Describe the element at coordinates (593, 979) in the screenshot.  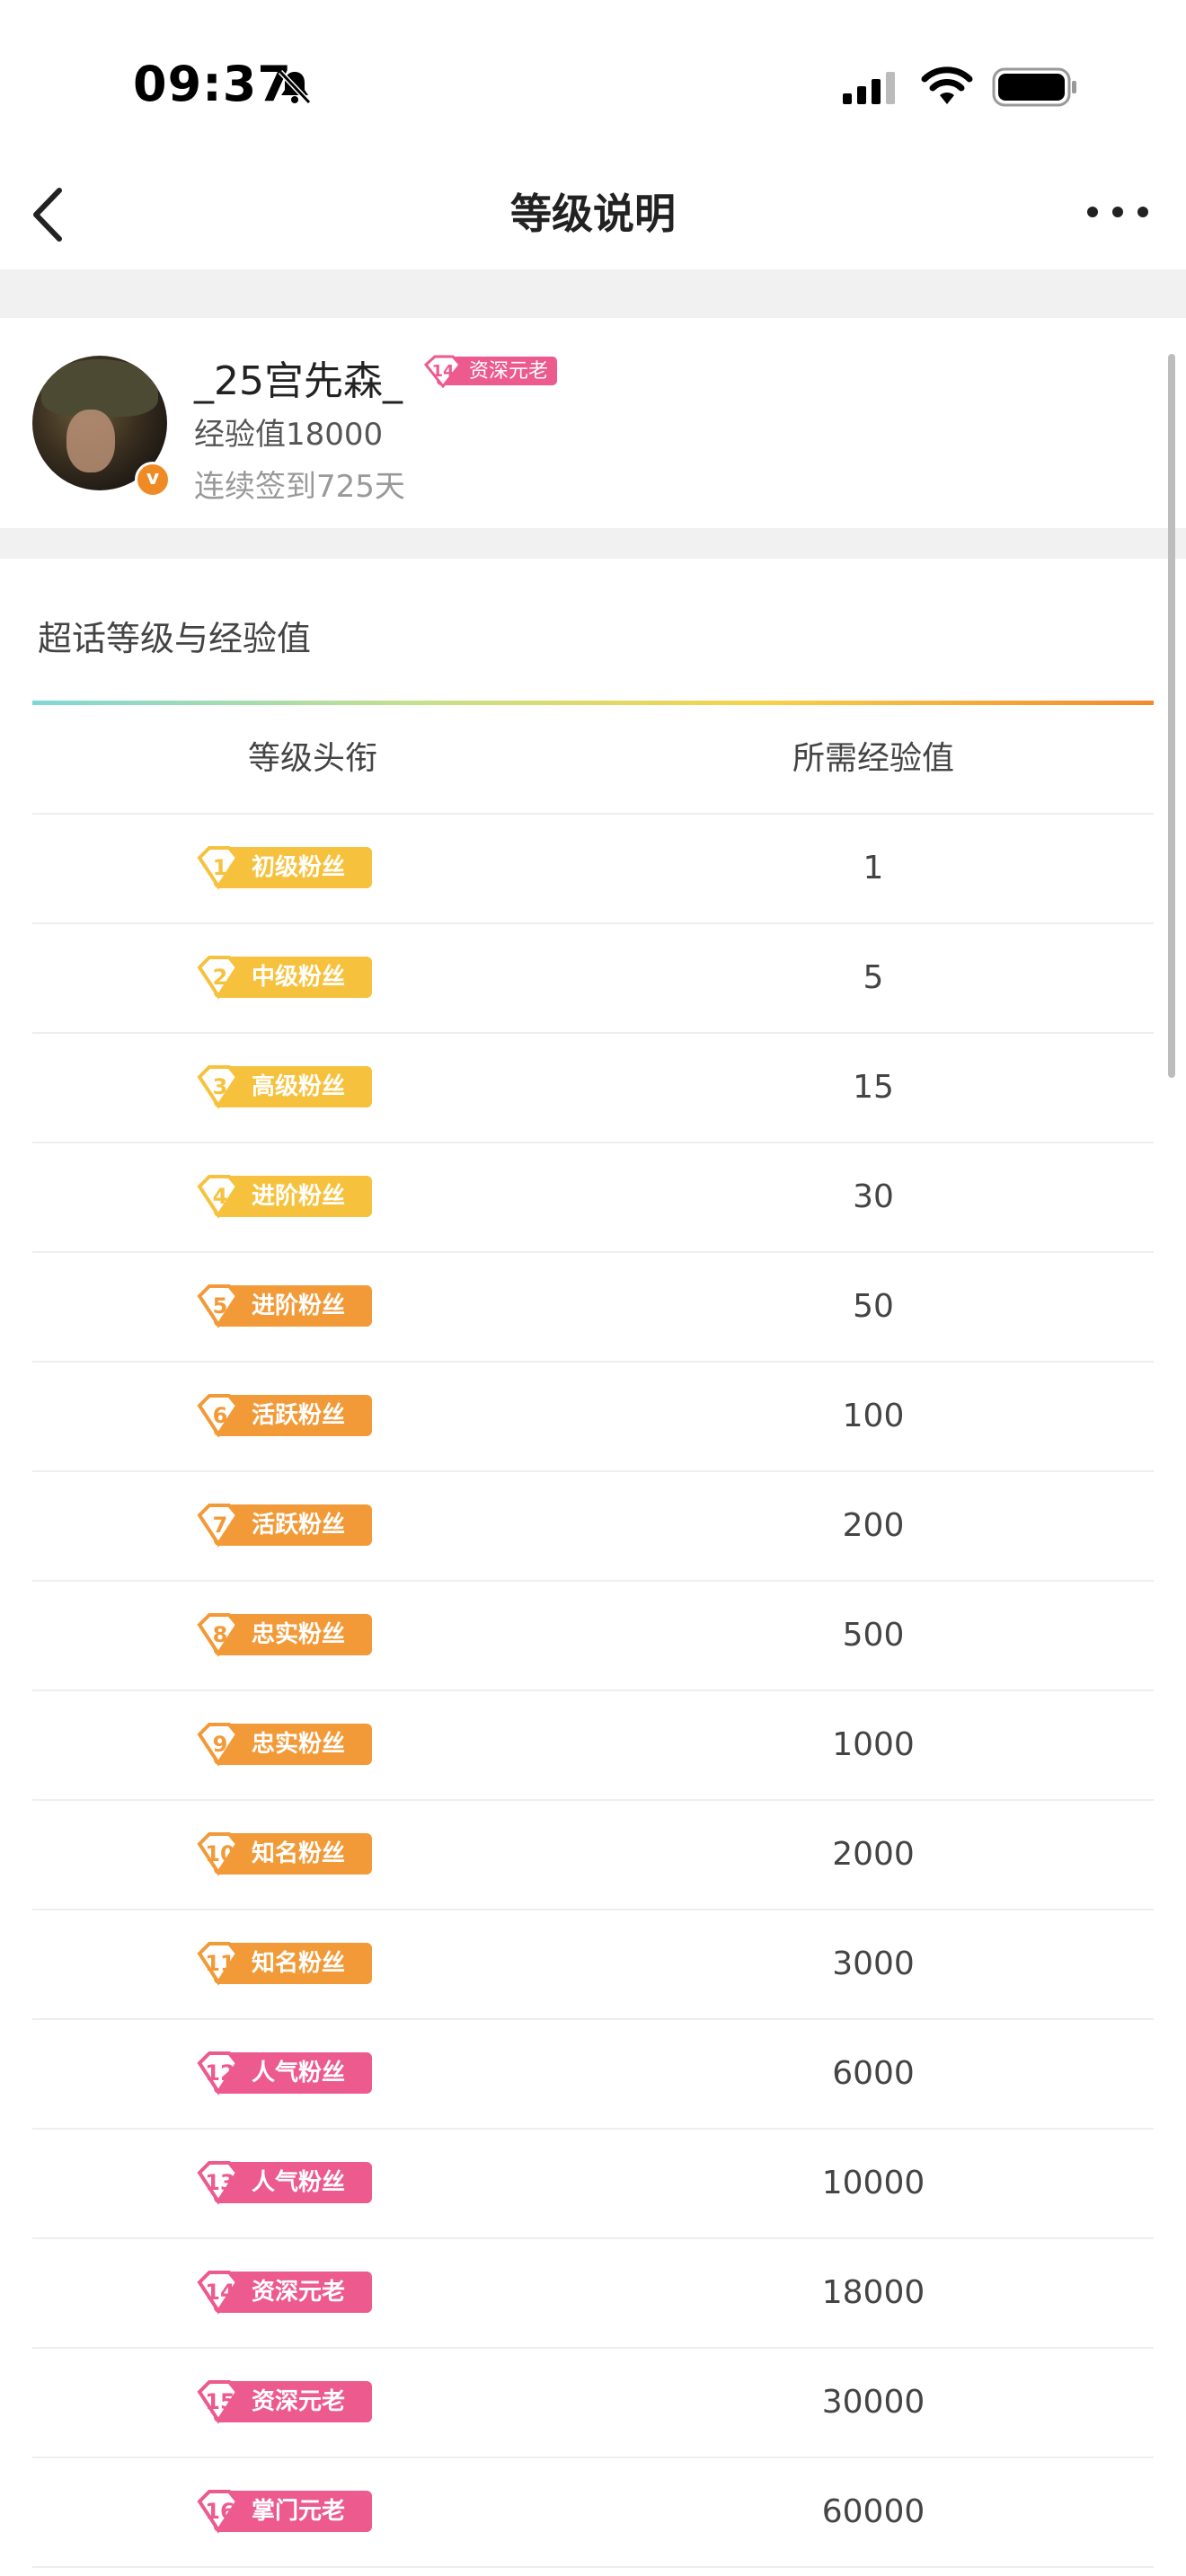
I see `table-row: 2 中级粉丝 5` at that location.